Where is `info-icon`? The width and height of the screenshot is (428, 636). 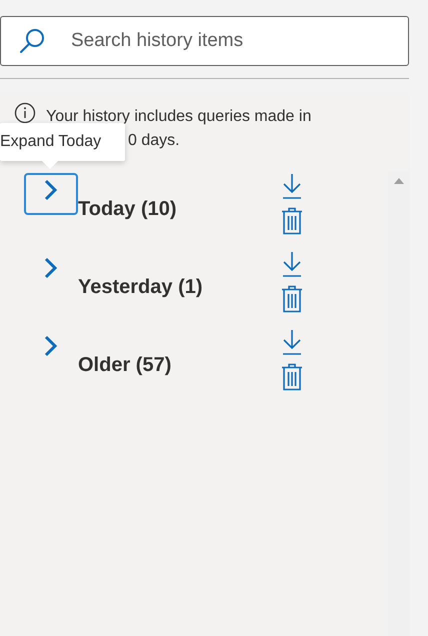
info-icon is located at coordinates (25, 113).